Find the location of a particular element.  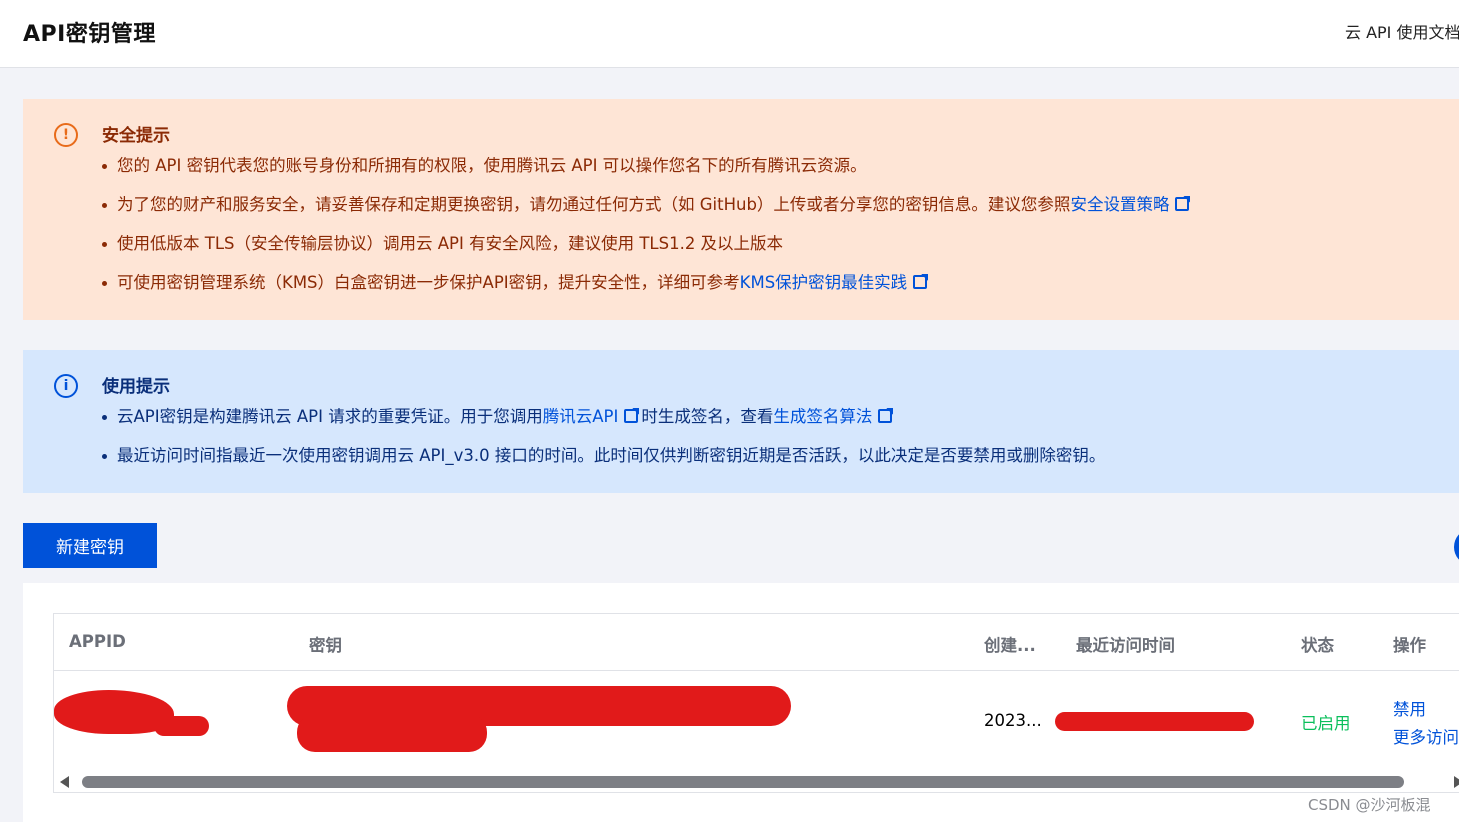

status-badge: 已启用 is located at coordinates (1326, 723).